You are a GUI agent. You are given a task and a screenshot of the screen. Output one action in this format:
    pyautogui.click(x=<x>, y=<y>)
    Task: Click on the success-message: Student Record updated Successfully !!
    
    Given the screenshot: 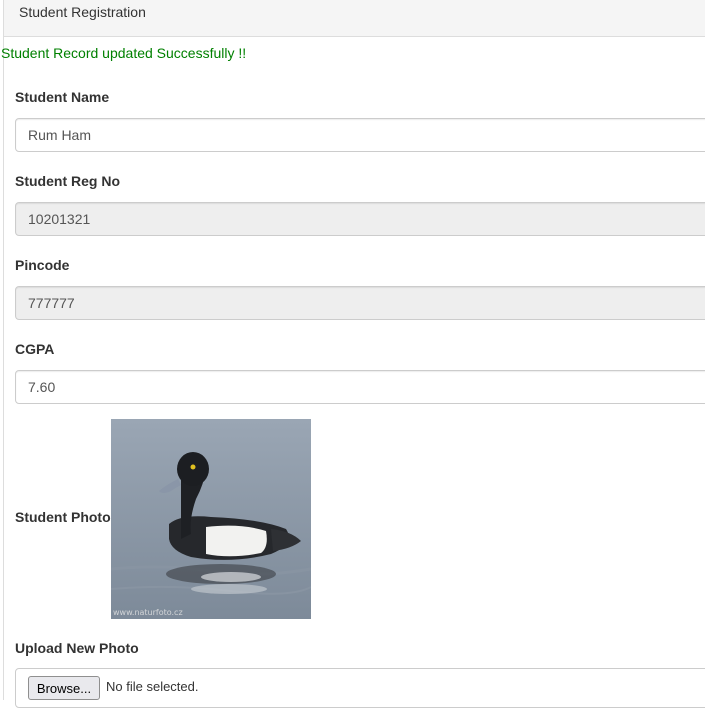 What is the action you would take?
    pyautogui.click(x=124, y=53)
    